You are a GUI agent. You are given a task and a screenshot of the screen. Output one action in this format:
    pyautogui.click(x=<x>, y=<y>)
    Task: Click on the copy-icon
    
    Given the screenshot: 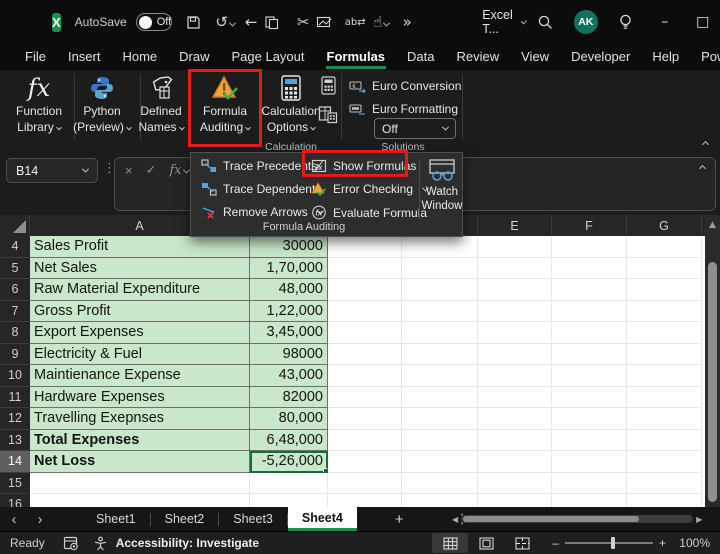 What is the action you would take?
    pyautogui.click(x=277, y=22)
    